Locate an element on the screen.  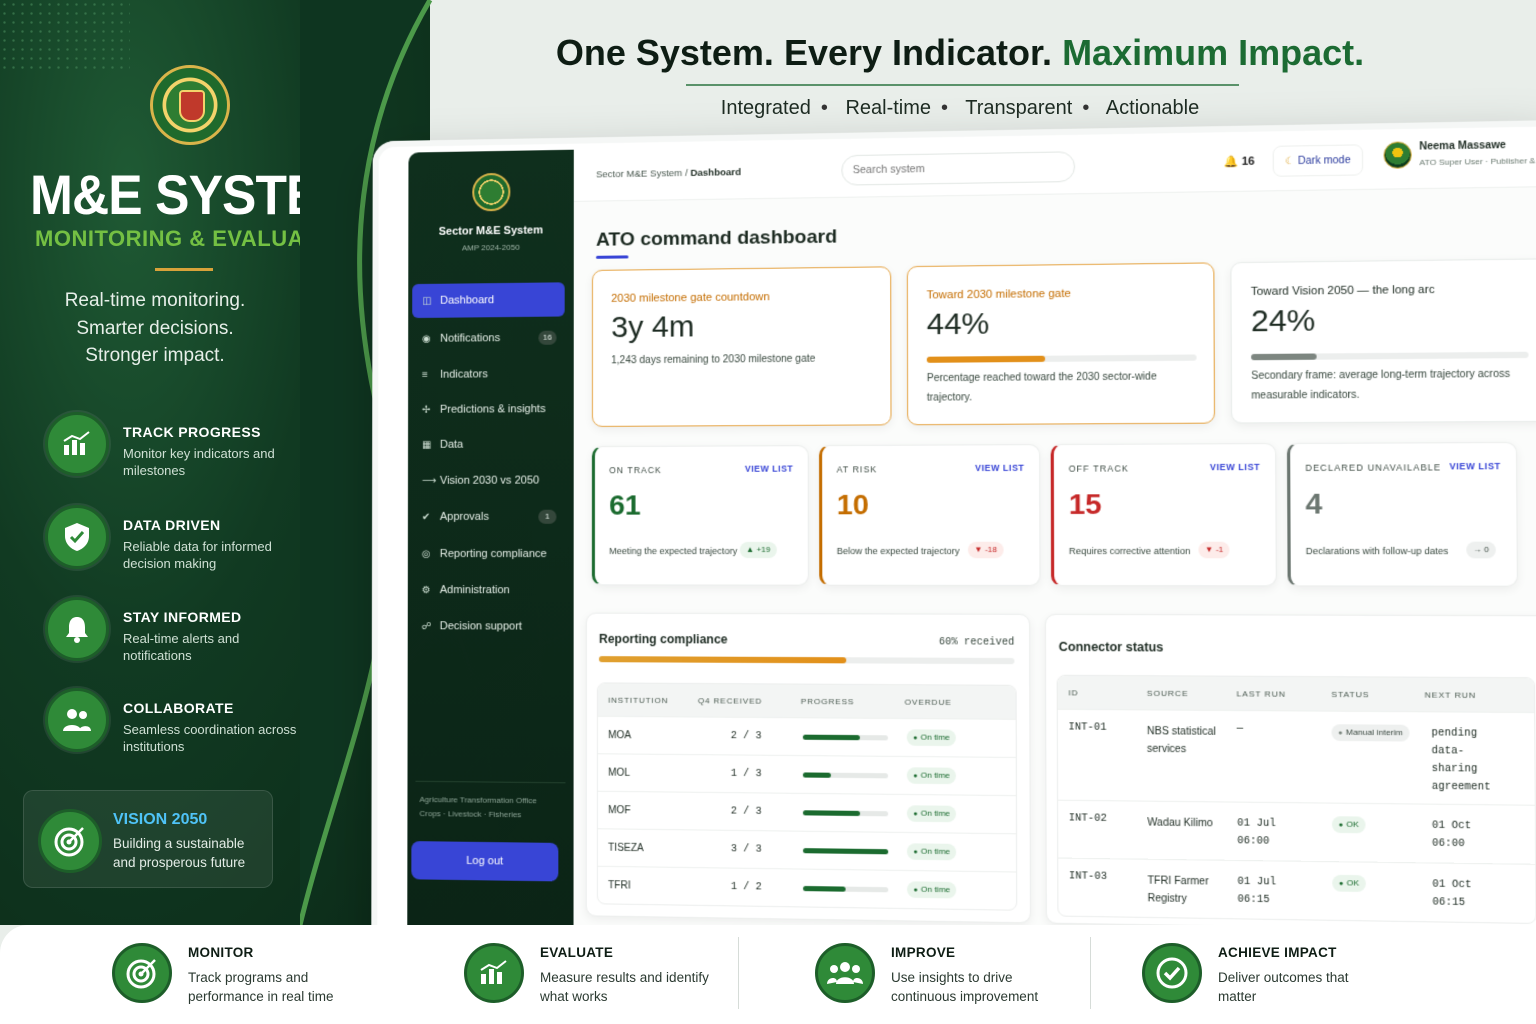
sidebar-item-dashboard: ◫ Dashboard is located at coordinates (488, 300).